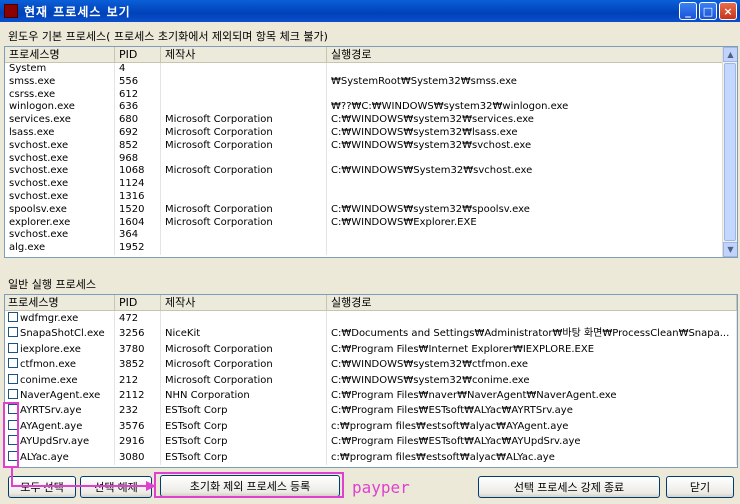 This screenshot has width=740, height=504. I want to click on annotation-label: payper, so click(381, 487).